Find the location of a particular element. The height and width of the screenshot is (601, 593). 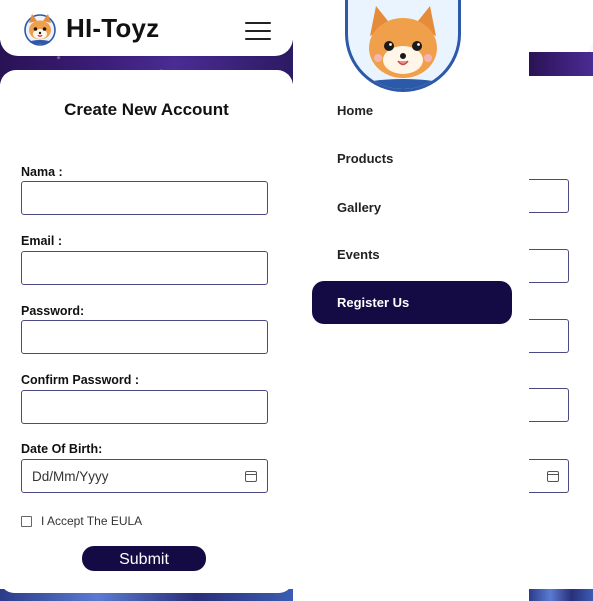

footer-band is located at coordinates (561, 595).